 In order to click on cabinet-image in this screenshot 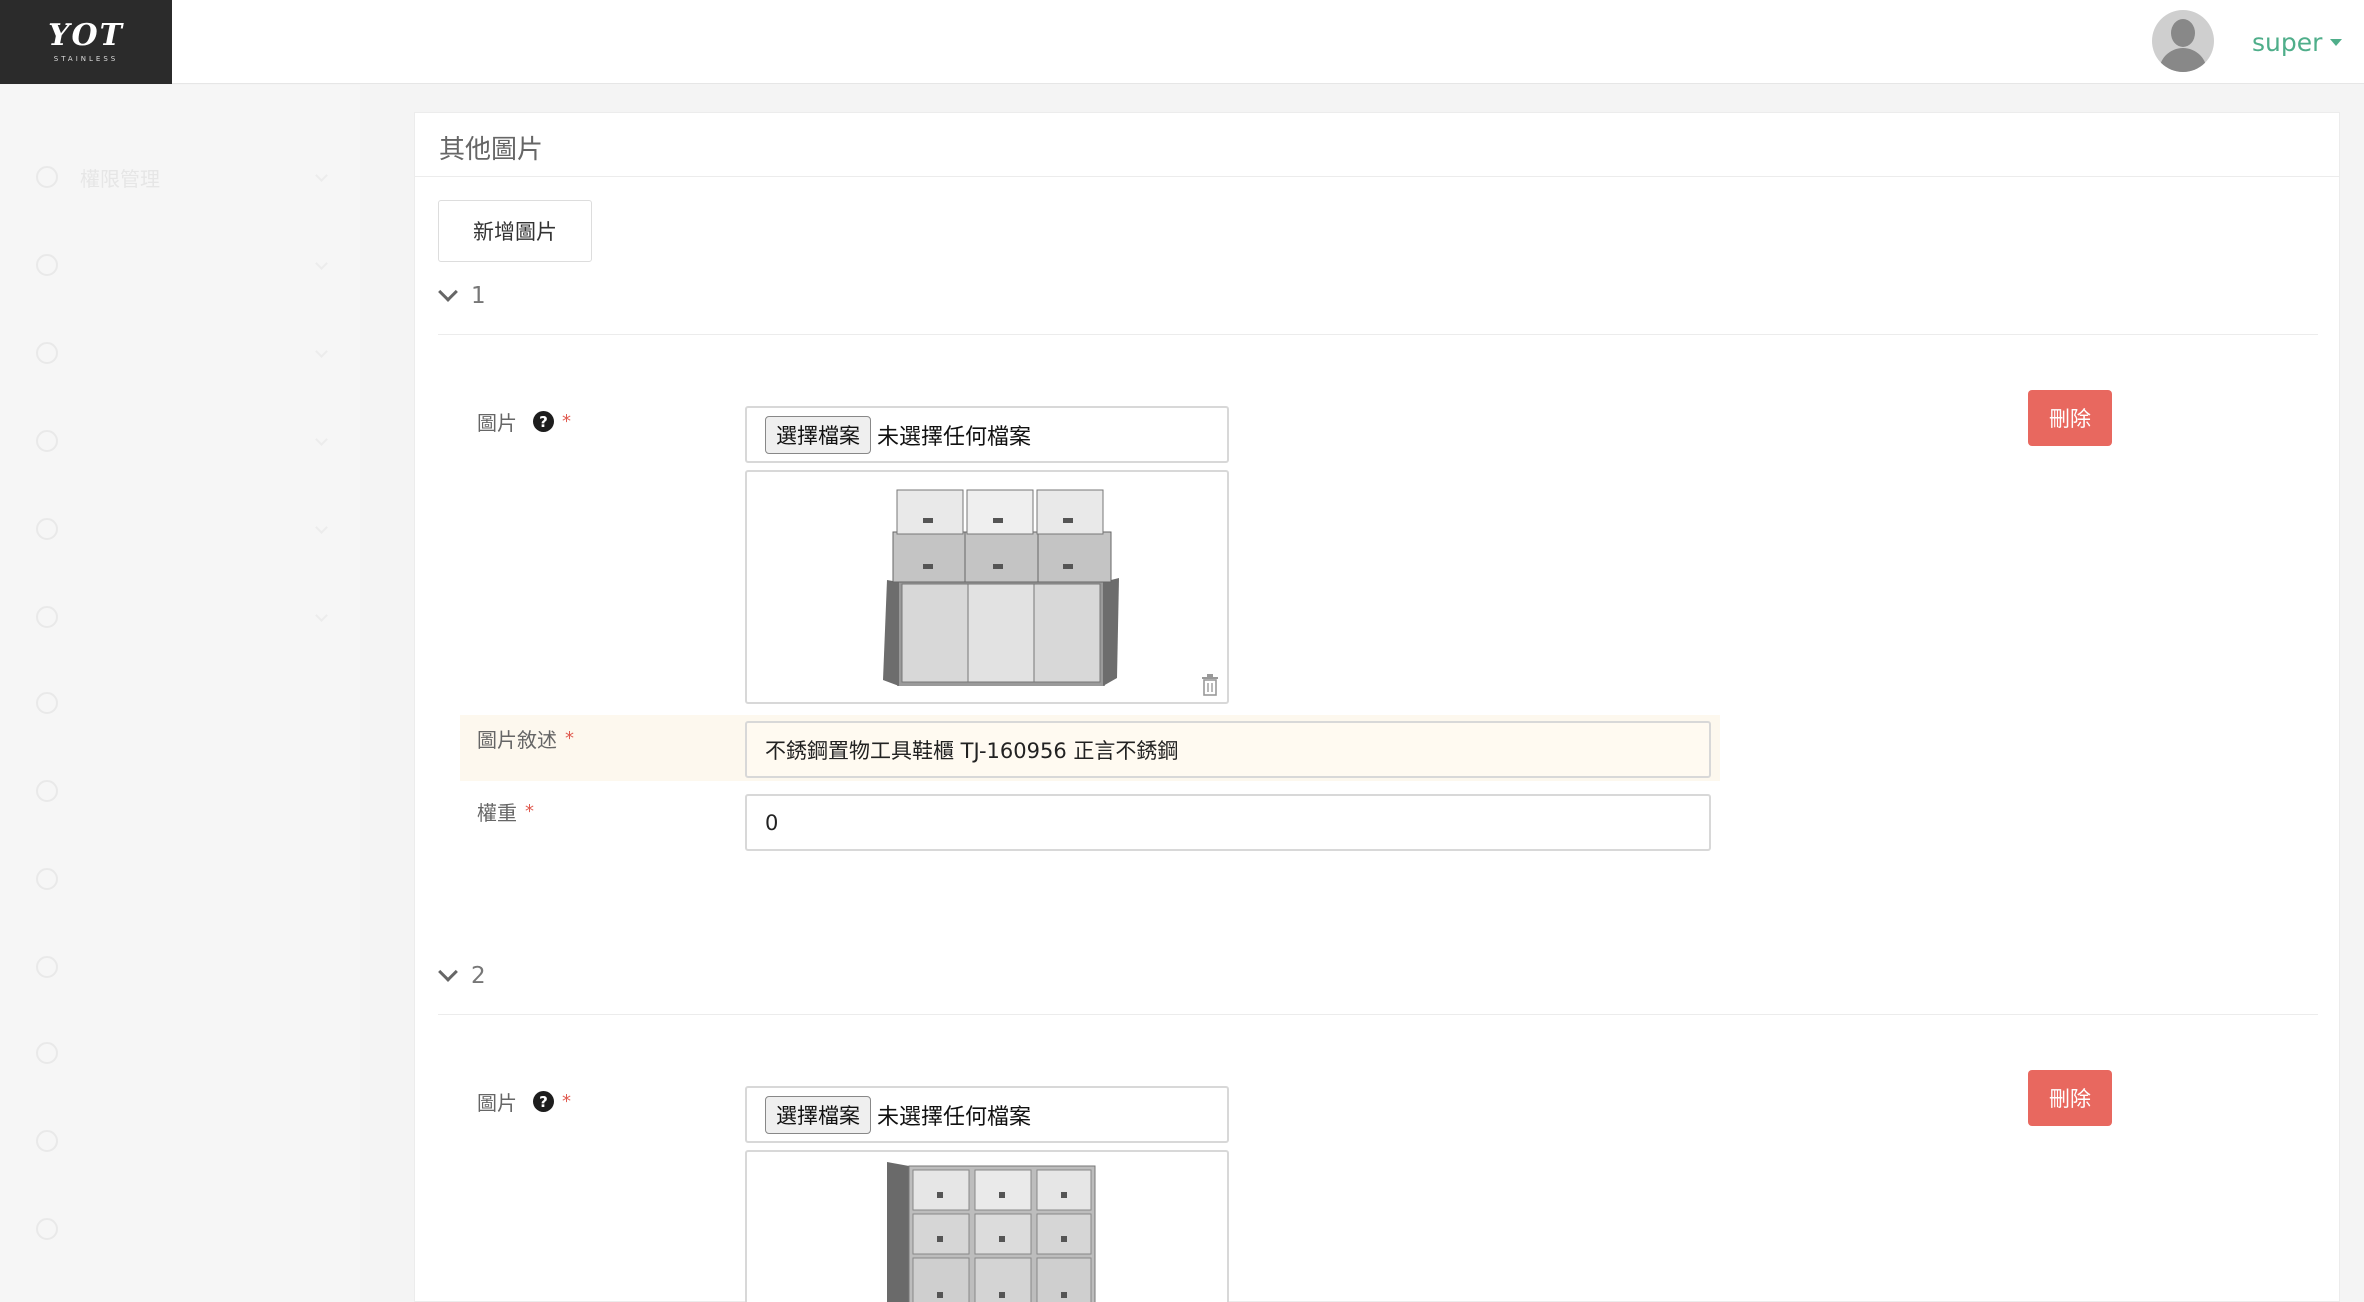, I will do `click(1001, 587)`.